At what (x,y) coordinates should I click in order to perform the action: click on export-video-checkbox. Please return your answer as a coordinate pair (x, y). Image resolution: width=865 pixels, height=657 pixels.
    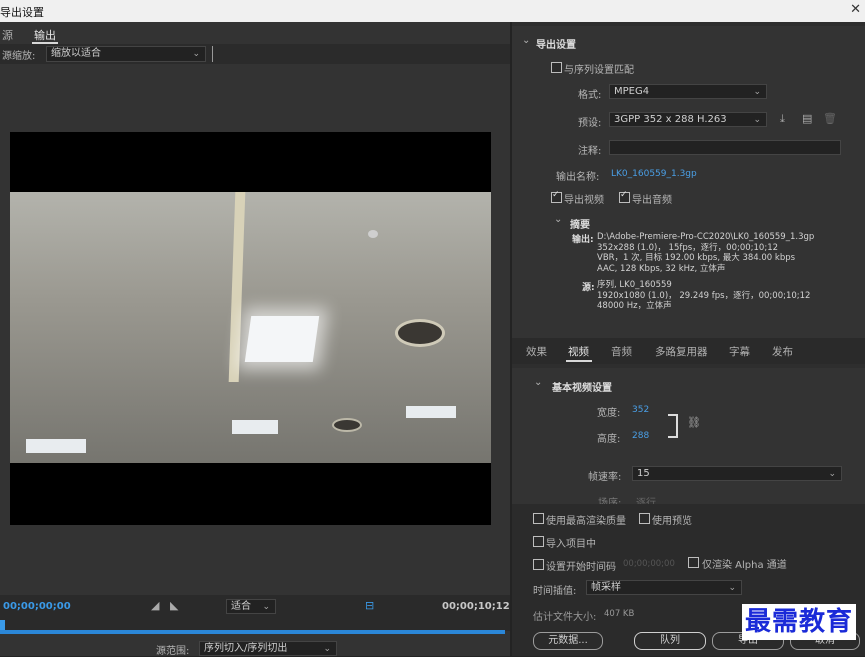
    Looking at the image, I should click on (556, 196).